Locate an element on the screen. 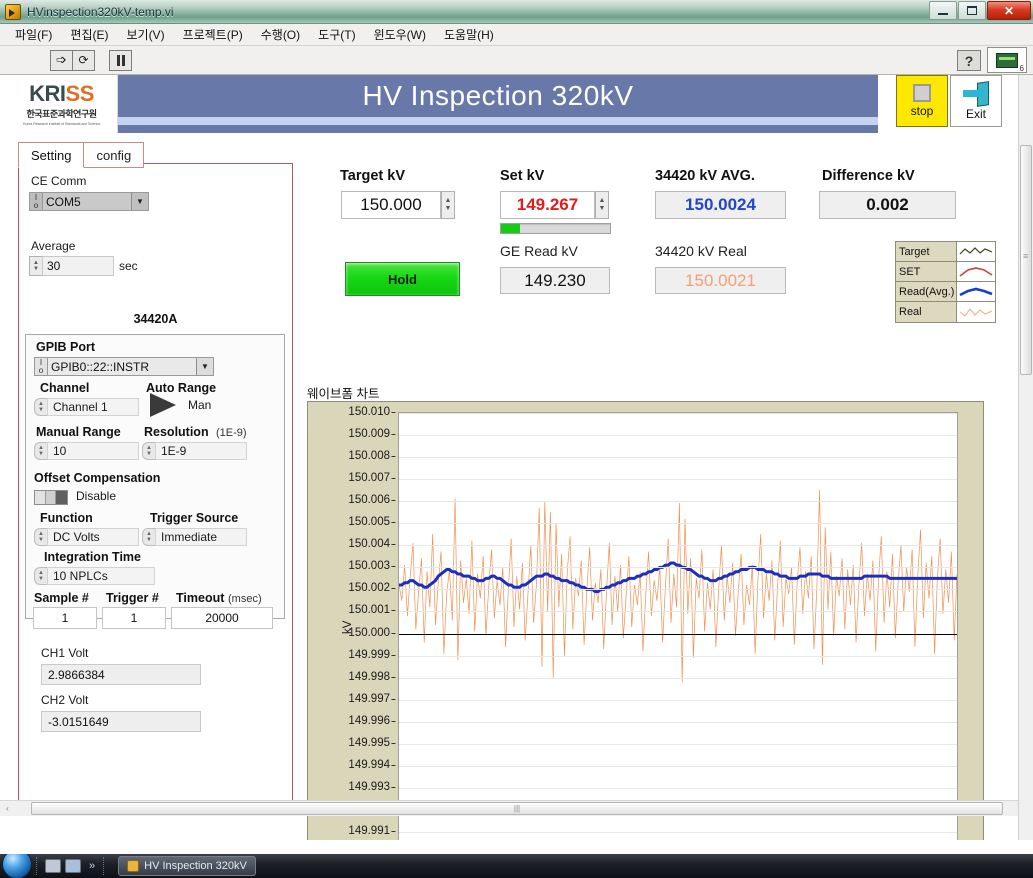 This screenshot has height=878, width=1033. average-label: Average is located at coordinates (53, 246).